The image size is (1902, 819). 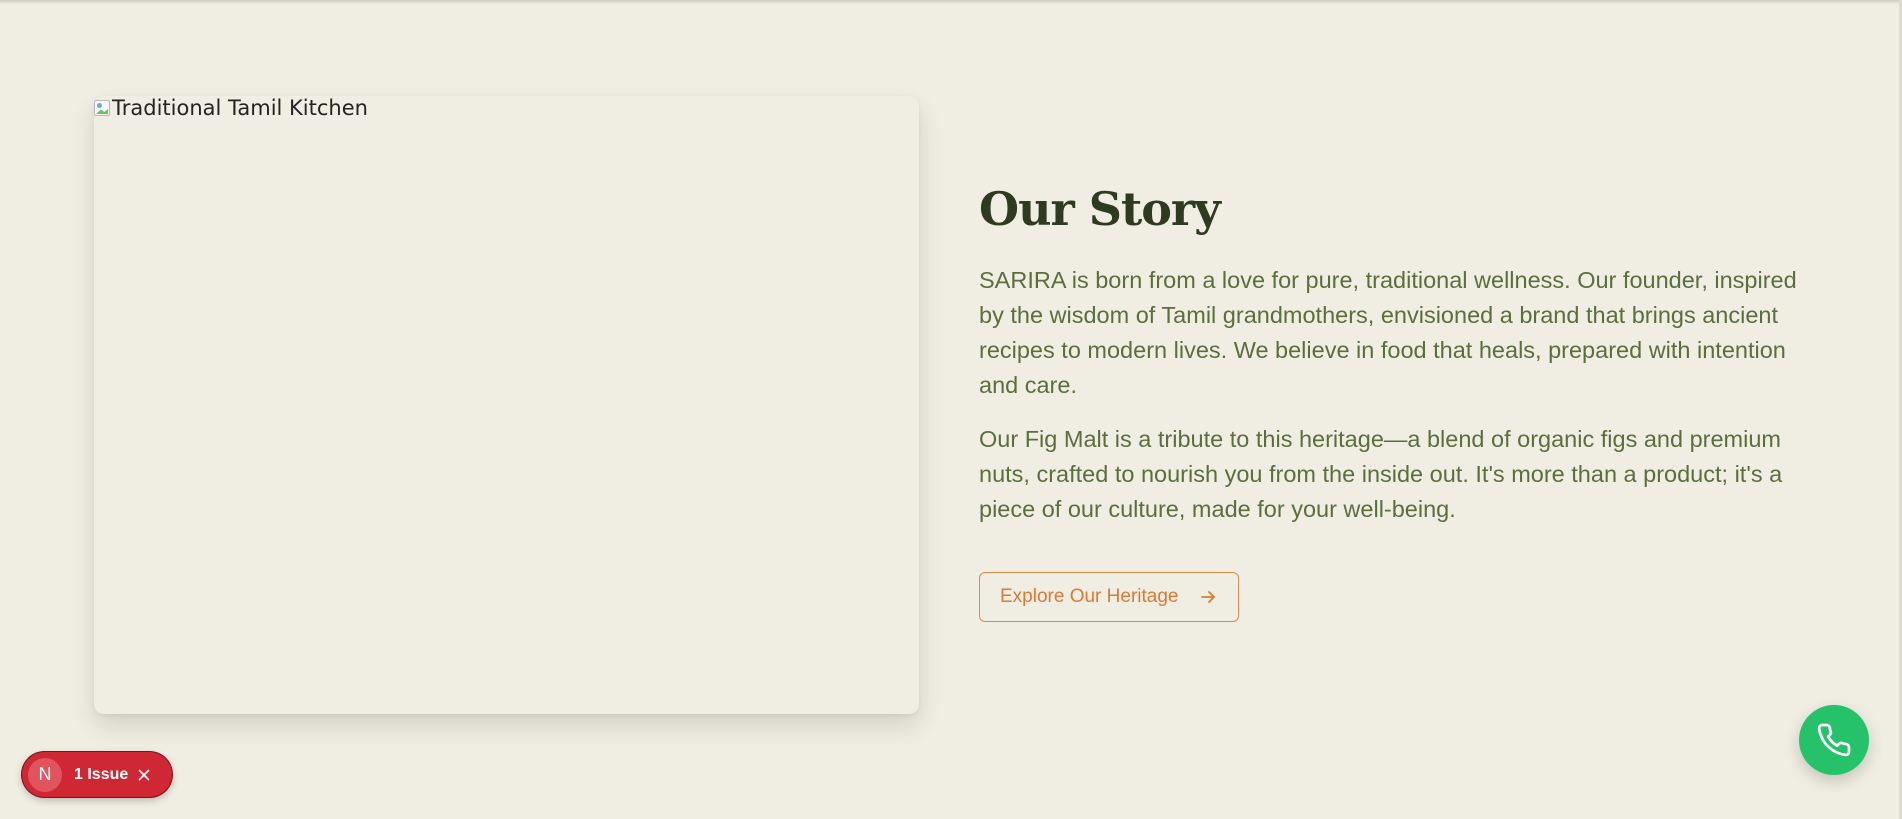 I want to click on arrow-right-icon, so click(x=1208, y=597).